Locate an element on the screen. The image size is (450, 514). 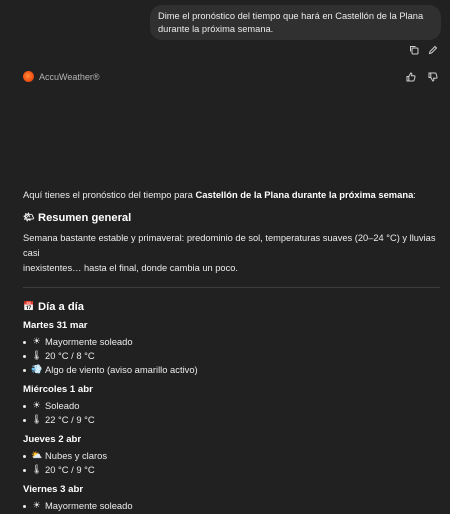
list-item-text: Soleado is located at coordinates (62, 405).